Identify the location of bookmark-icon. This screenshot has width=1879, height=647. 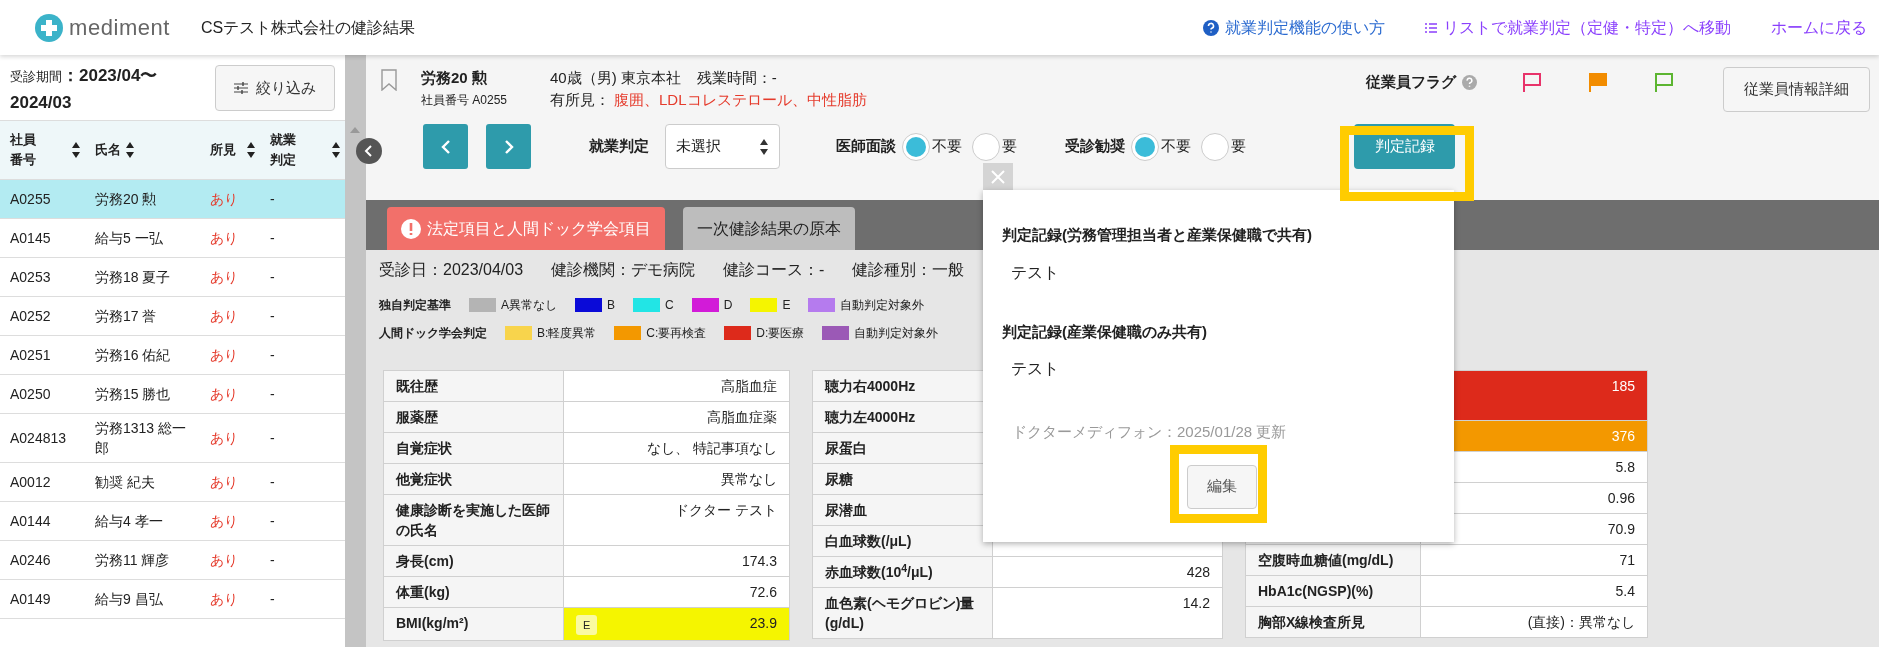
(389, 80).